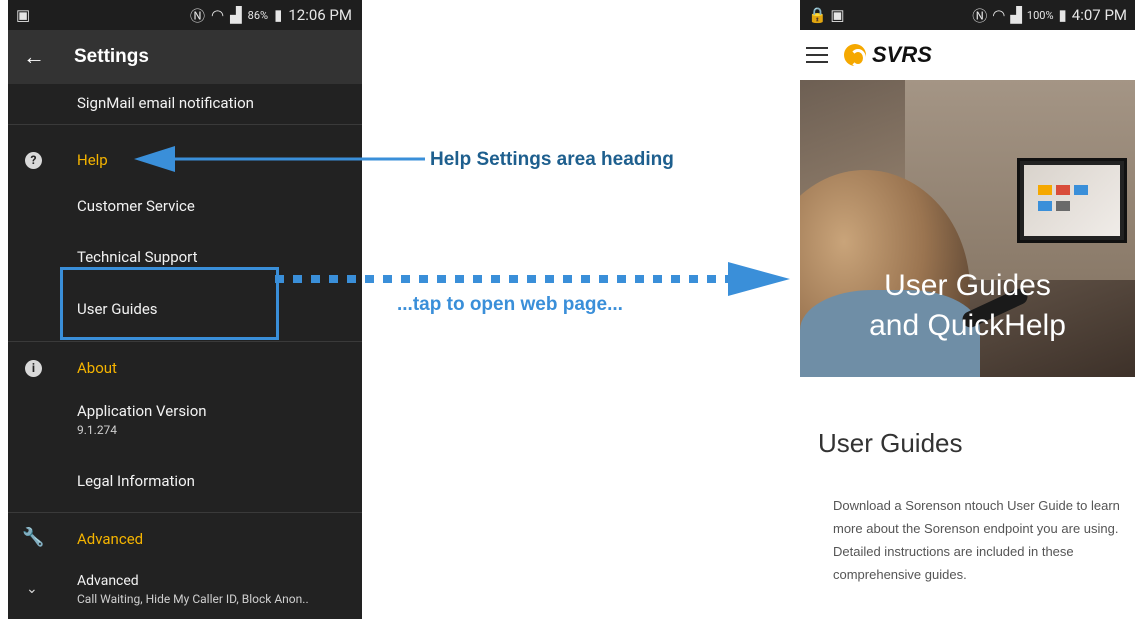 The height and width of the screenshot is (619, 1135). I want to click on wifi-icon: ◠, so click(999, 15).